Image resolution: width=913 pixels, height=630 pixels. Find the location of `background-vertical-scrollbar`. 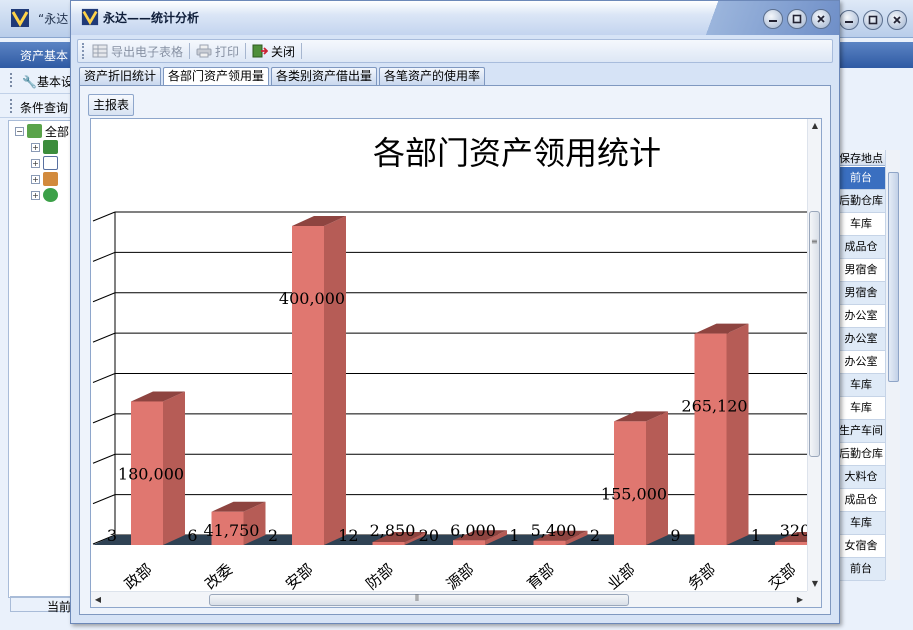

background-vertical-scrollbar is located at coordinates (892, 365).